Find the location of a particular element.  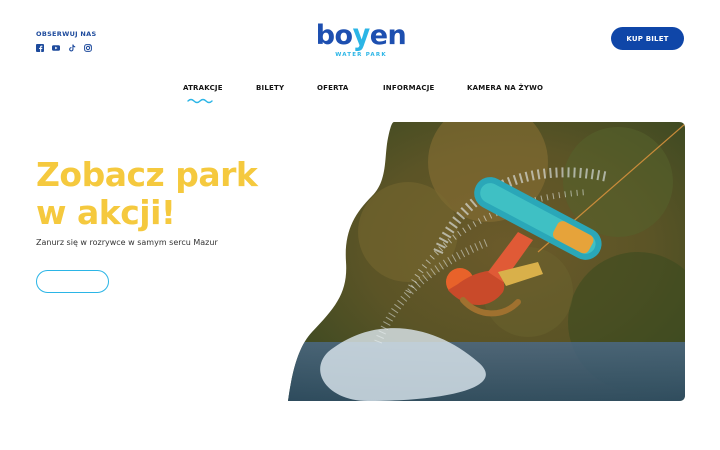

hero-cta-button is located at coordinates (72, 281).